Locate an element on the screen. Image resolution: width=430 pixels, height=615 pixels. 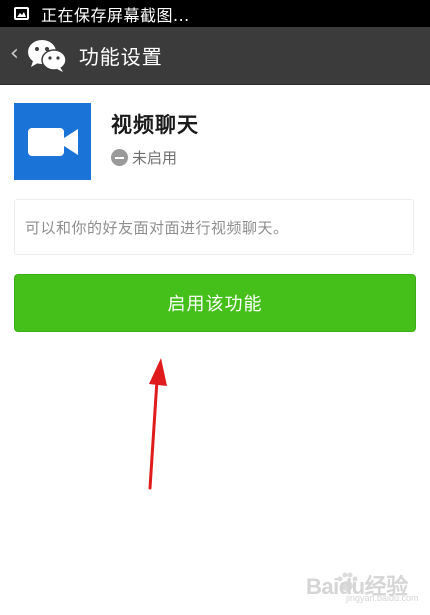
back-button: ‹ is located at coordinates (39, 56).